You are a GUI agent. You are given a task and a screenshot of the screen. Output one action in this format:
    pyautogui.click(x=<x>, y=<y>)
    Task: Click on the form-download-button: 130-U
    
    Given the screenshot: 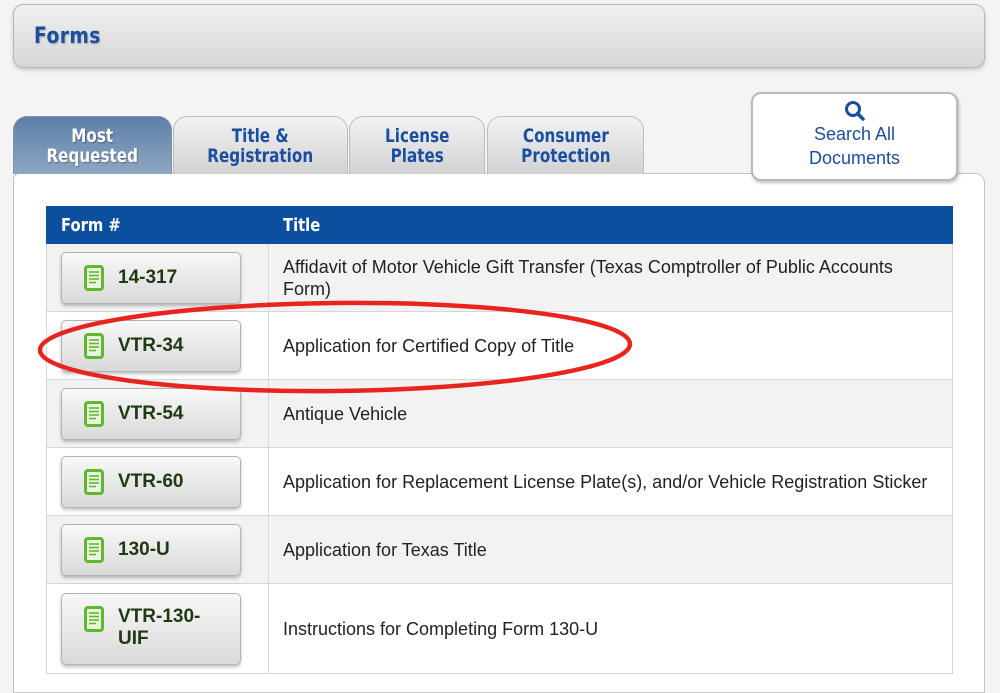 What is the action you would take?
    pyautogui.click(x=151, y=549)
    